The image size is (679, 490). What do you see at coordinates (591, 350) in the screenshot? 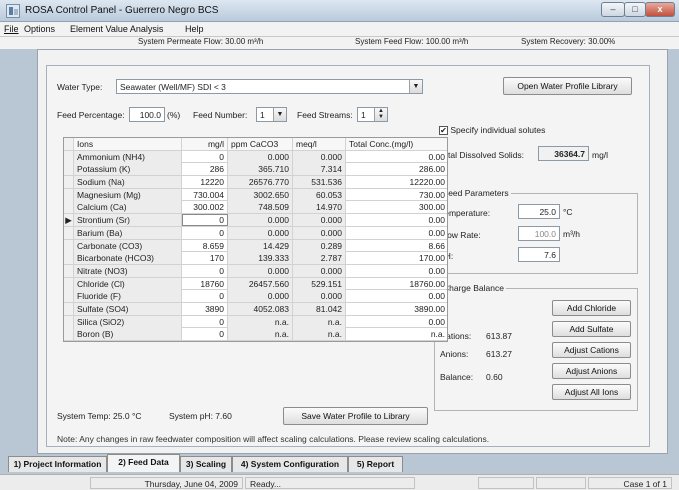
I see `adjust-cations-button: Adjust Cations` at bounding box center [591, 350].